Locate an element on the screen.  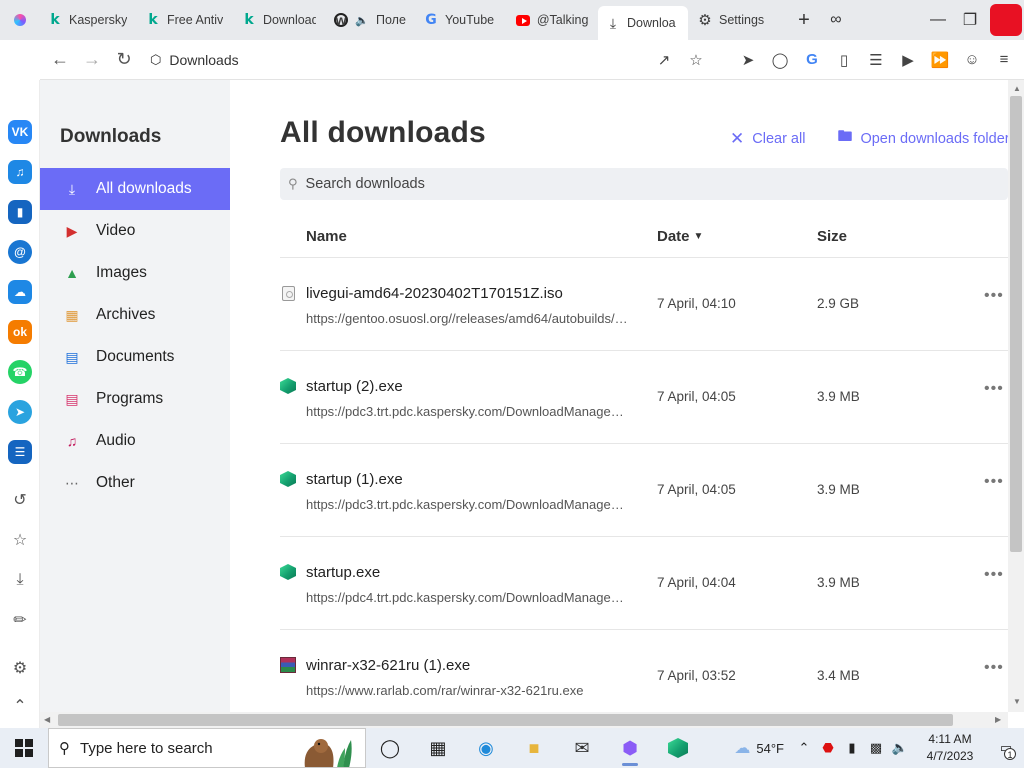
category-other: ⋯ Other is located at coordinates (135, 483).